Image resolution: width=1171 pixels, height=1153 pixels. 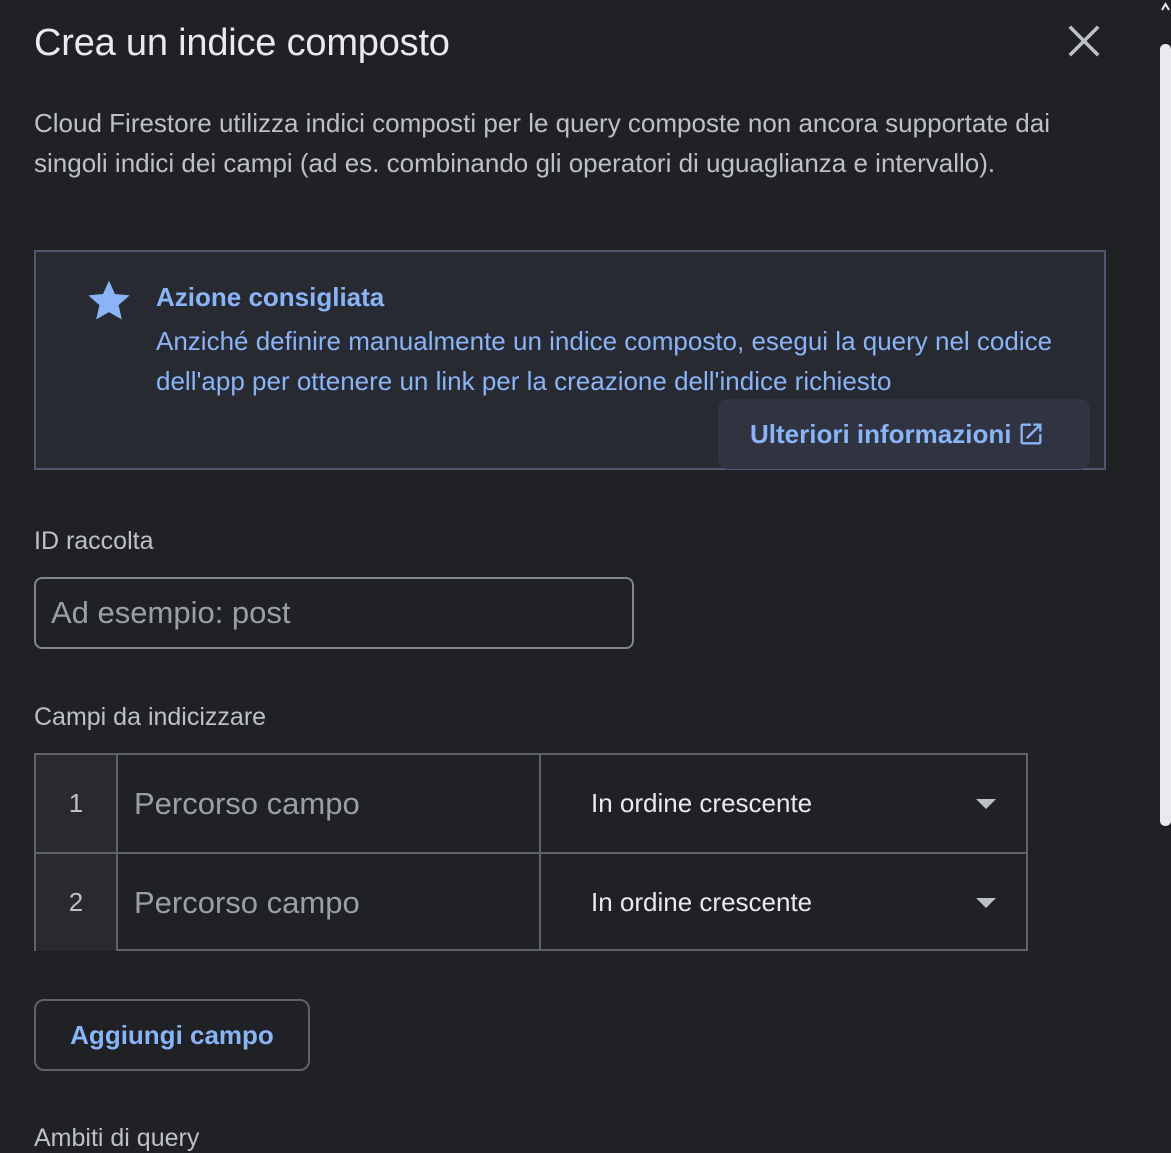 I want to click on query-scope-label: Ambiti di query, so click(x=117, y=1138).